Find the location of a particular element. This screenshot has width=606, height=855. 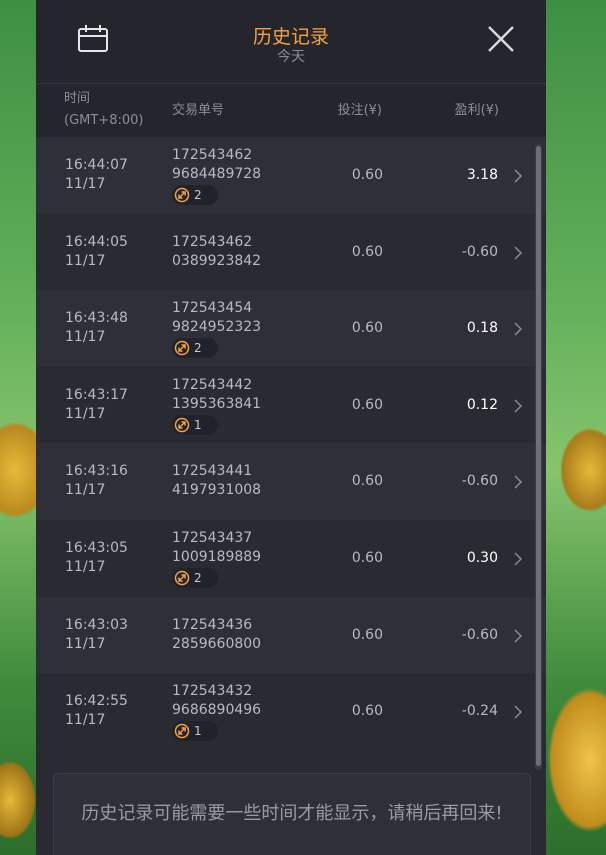

scrollbar-thumb is located at coordinates (538, 456).